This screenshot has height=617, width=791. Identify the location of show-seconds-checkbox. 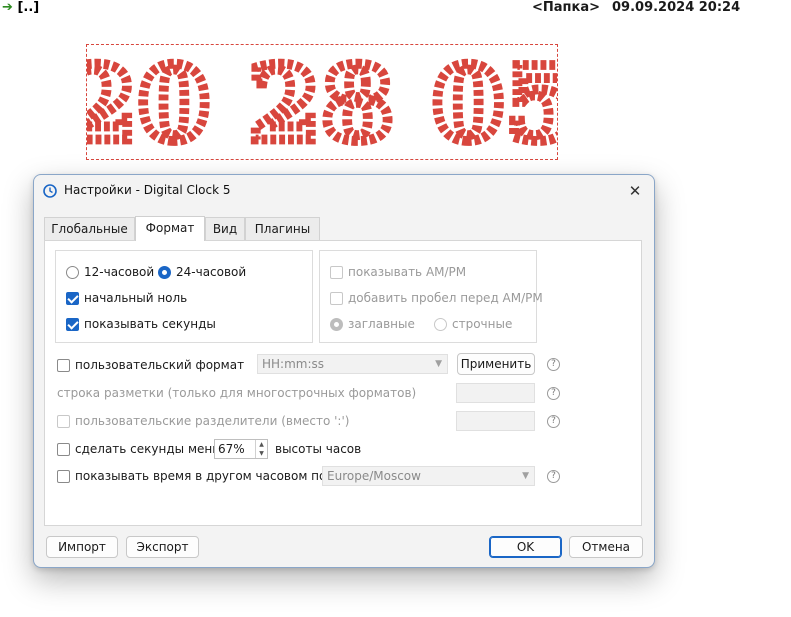
(72, 324).